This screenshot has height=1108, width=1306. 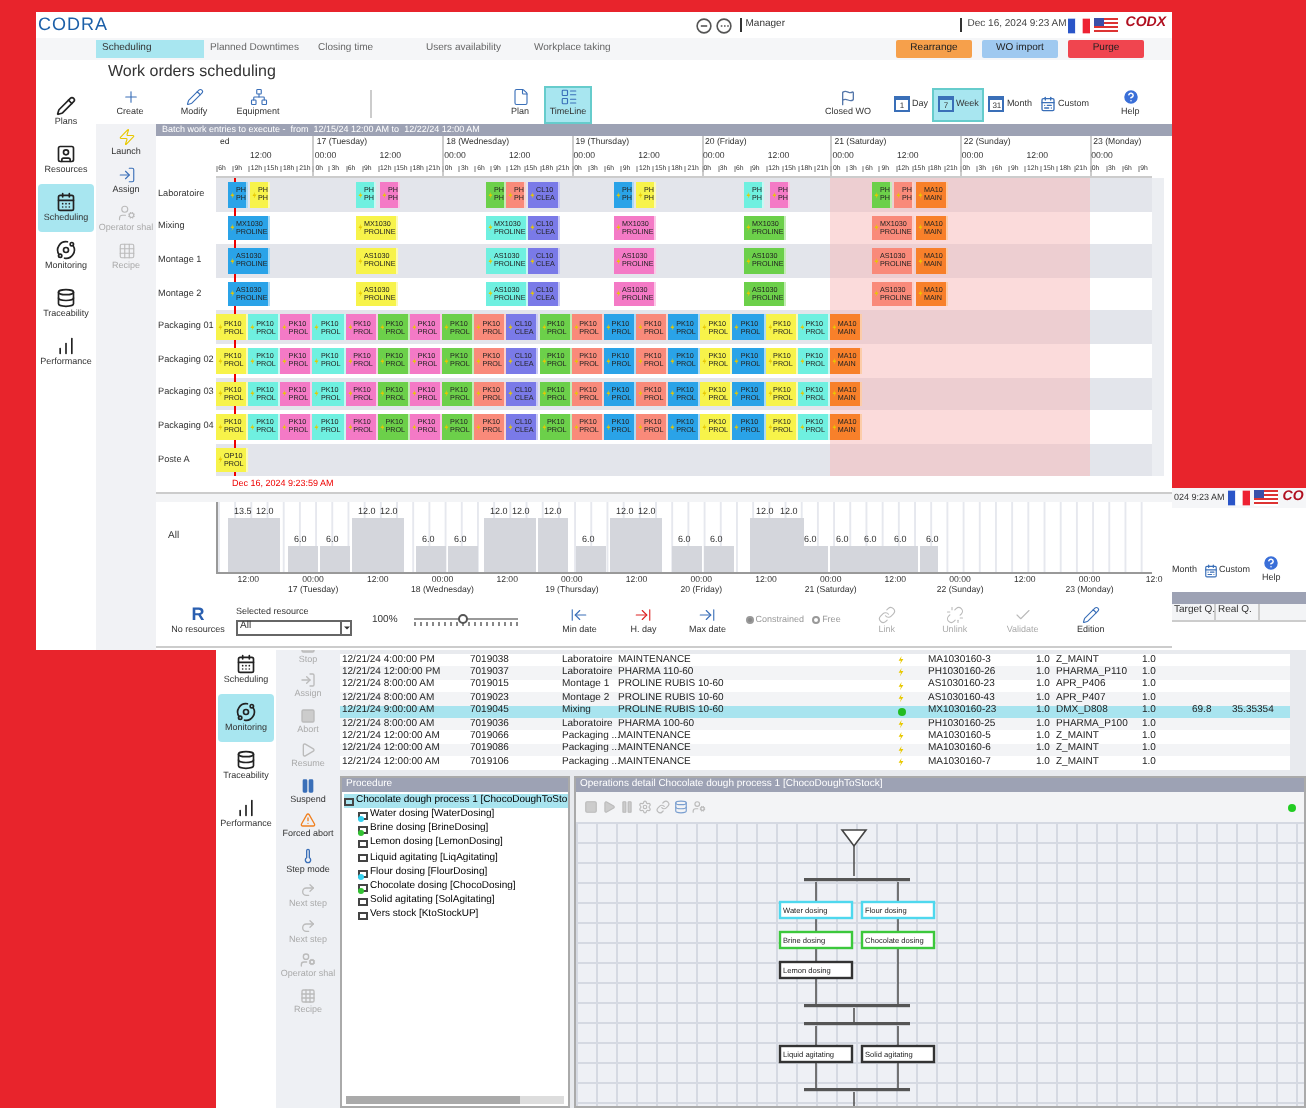 I want to click on start-triangle, so click(x=854, y=838).